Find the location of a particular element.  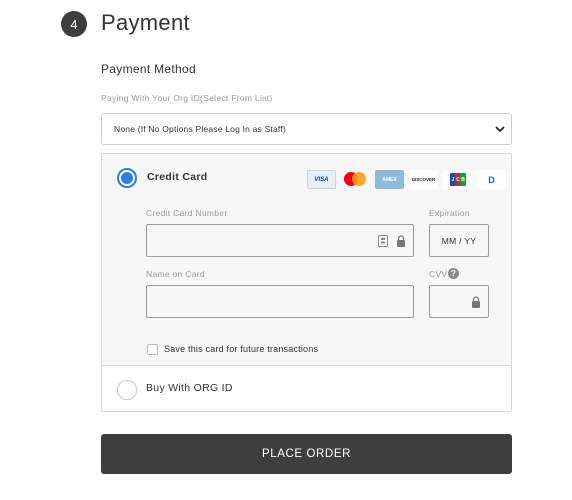

card-number-label: Credit Card Number is located at coordinates (187, 213).